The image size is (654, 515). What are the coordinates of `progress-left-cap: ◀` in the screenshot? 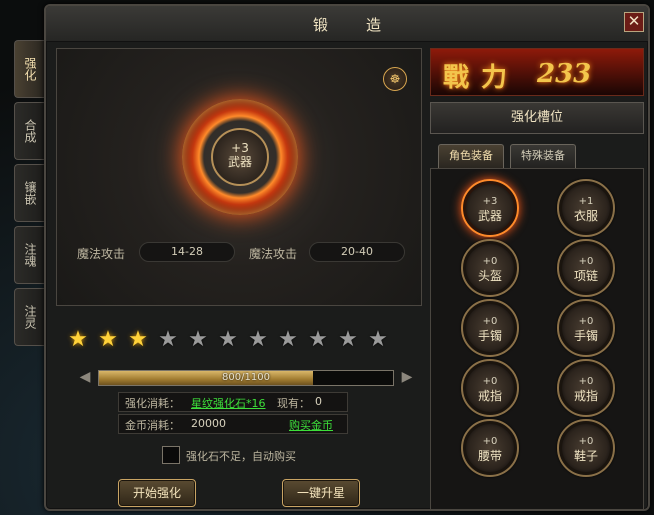 It's located at (85, 377).